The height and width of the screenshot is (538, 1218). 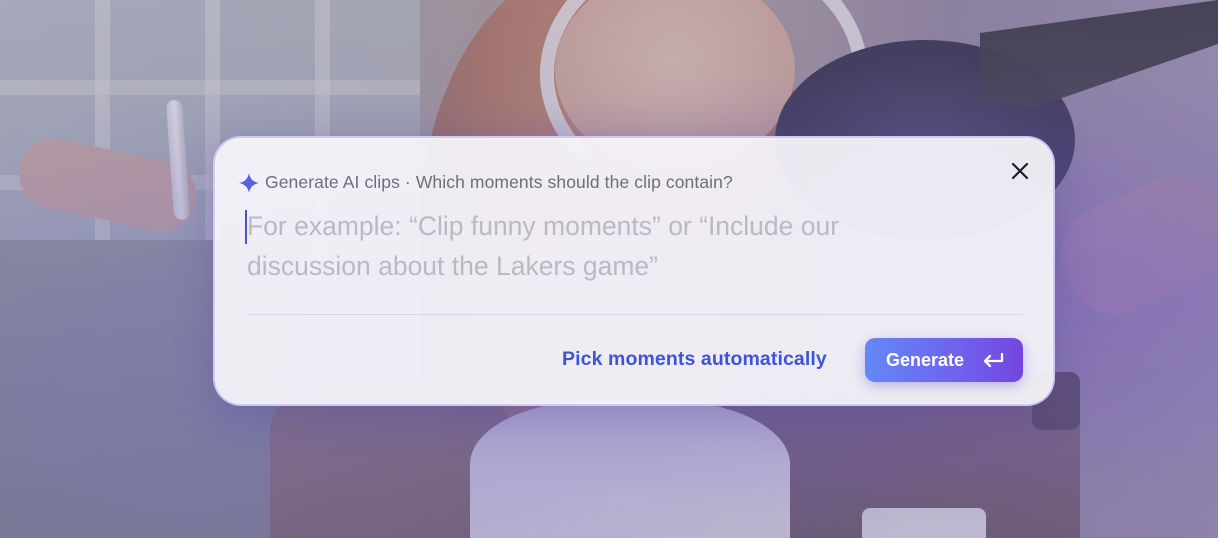 What do you see at coordinates (635, 314) in the screenshot?
I see `divider` at bounding box center [635, 314].